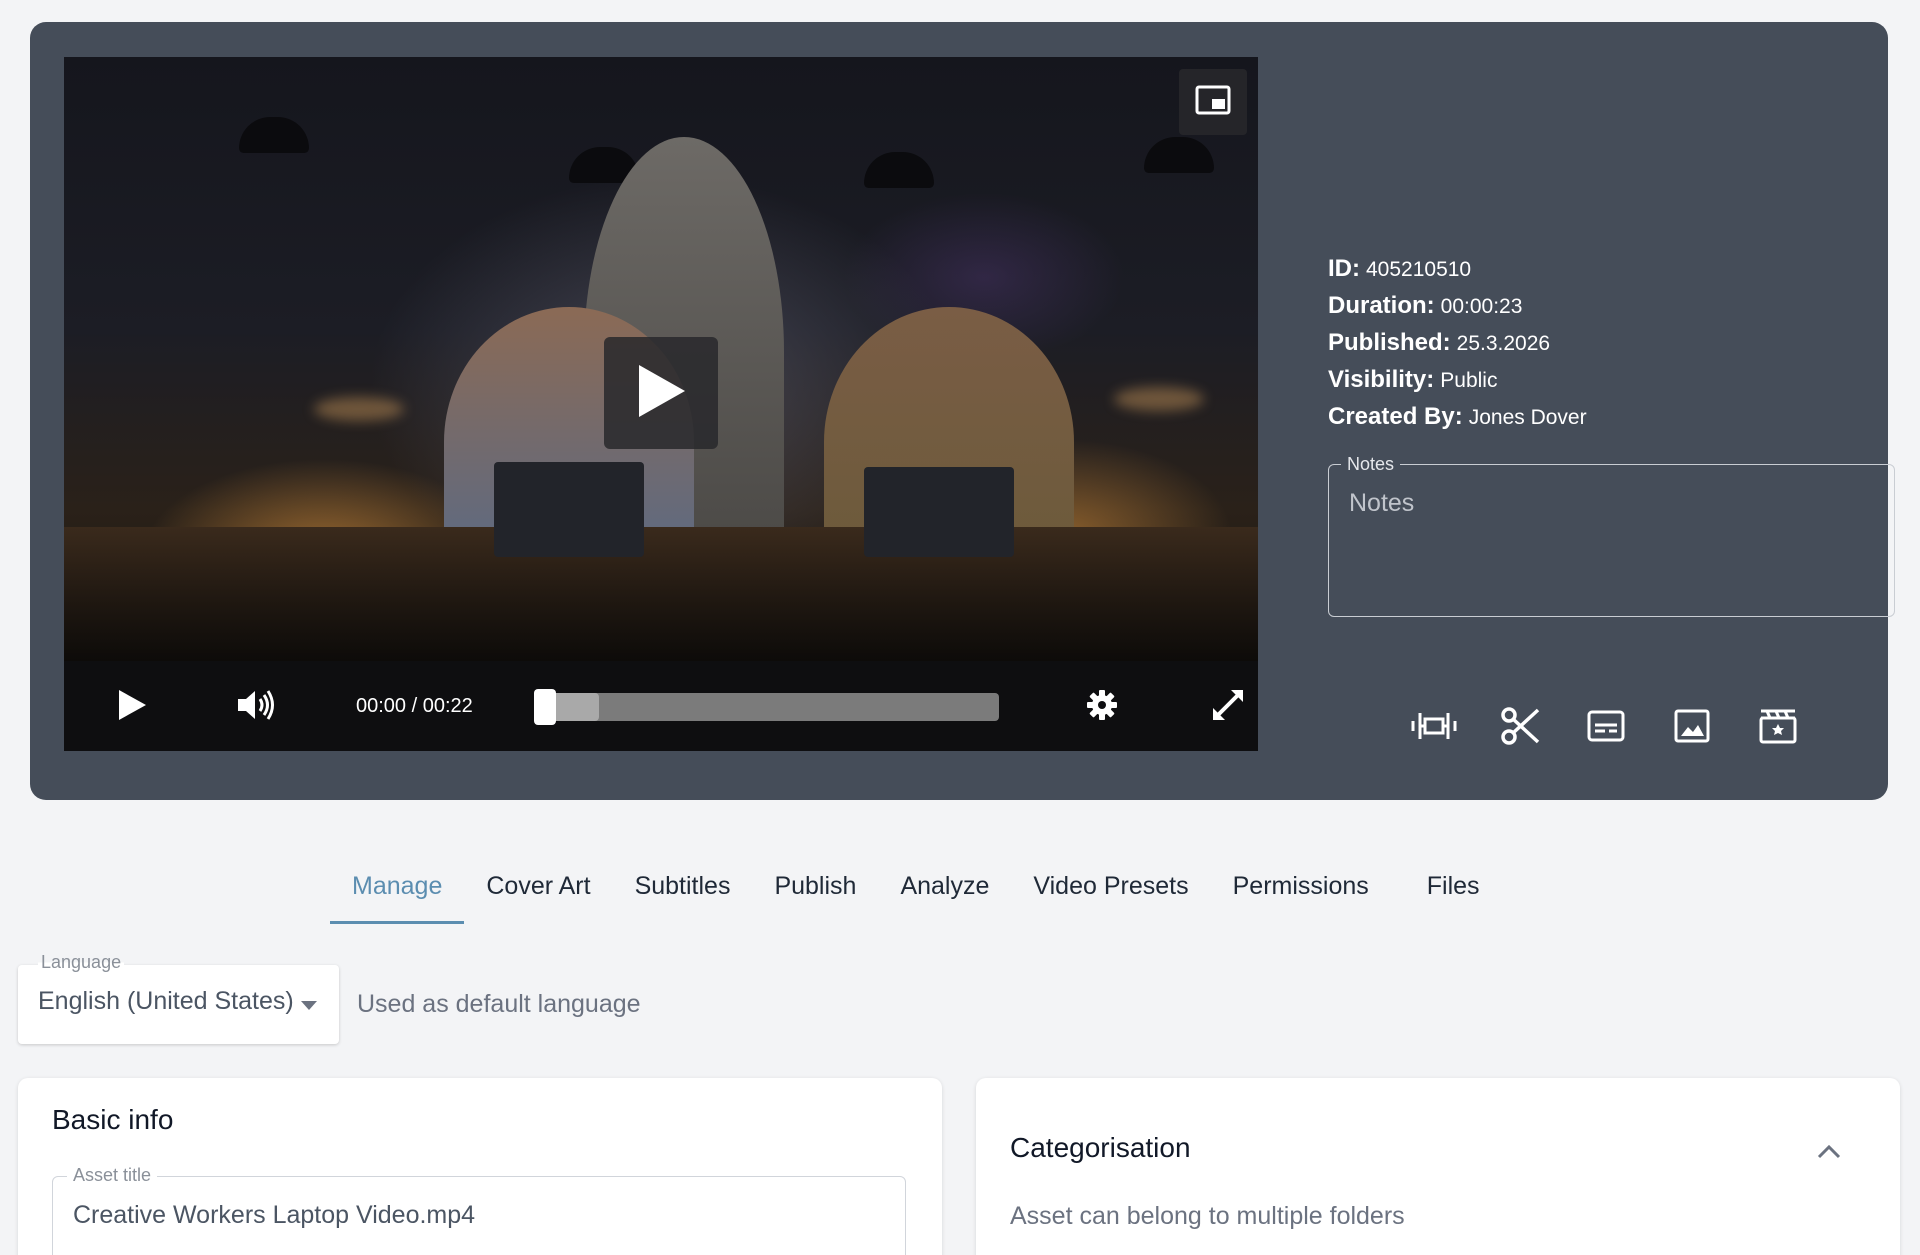 The image size is (1920, 1255). I want to click on language-value: English (United States), so click(166, 1001).